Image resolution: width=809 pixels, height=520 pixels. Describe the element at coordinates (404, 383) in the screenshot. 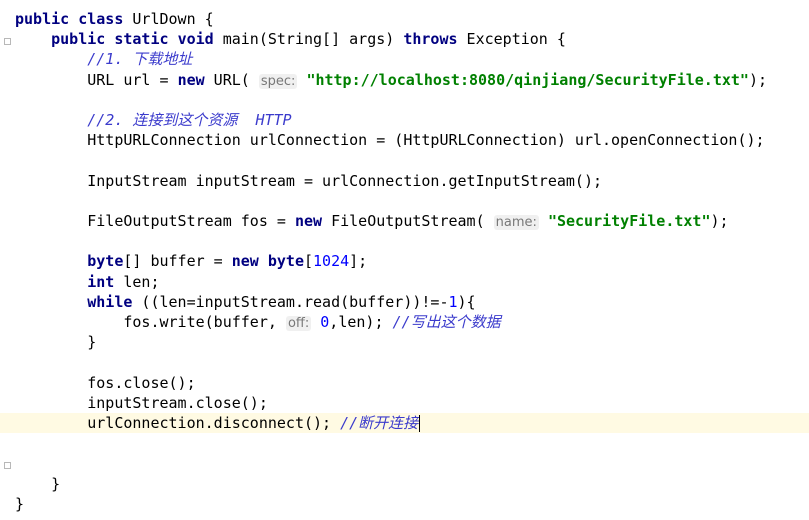

I see `code-line: fos.close();` at that location.